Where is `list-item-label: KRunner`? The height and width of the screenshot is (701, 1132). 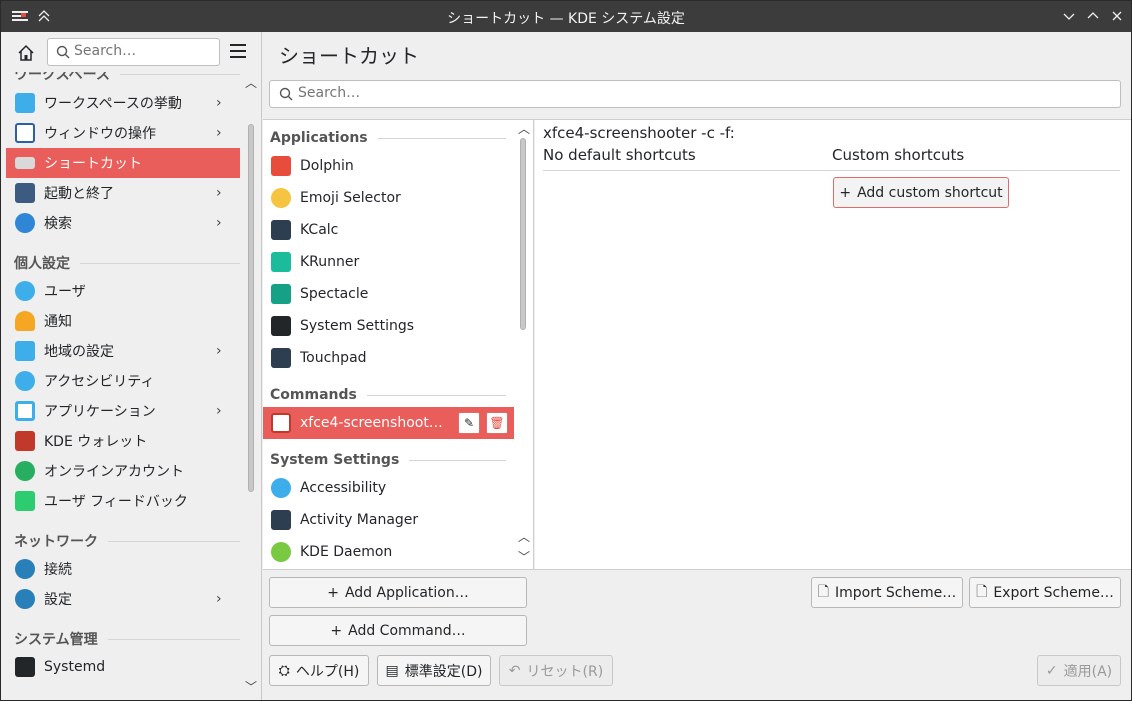 list-item-label: KRunner is located at coordinates (330, 262).